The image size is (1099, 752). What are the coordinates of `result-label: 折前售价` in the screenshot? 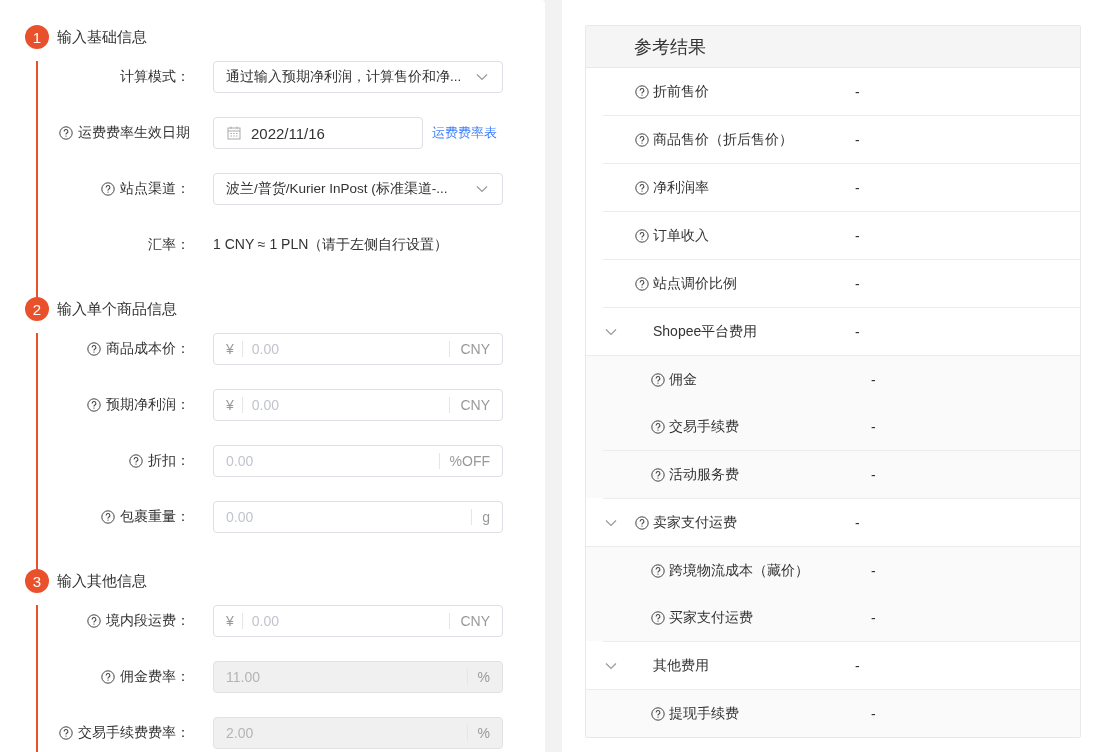 It's located at (681, 91).